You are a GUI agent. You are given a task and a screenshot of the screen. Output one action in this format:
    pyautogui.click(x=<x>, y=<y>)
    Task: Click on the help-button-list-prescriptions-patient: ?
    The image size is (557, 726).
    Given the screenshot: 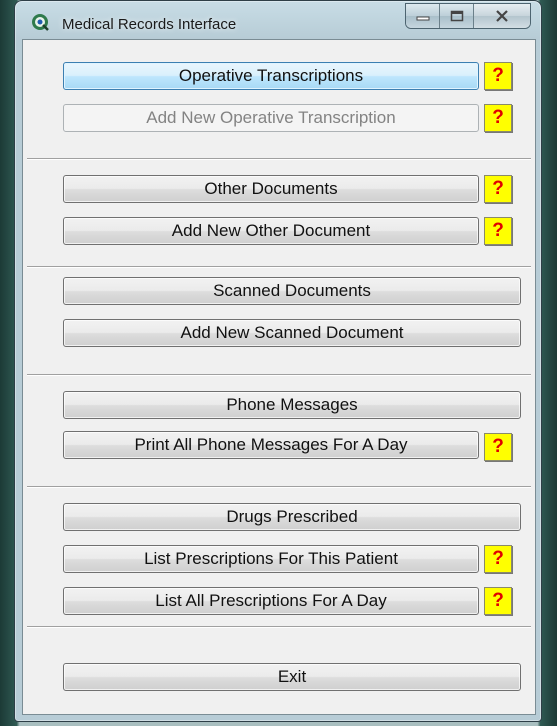 What is the action you would take?
    pyautogui.click(x=498, y=559)
    